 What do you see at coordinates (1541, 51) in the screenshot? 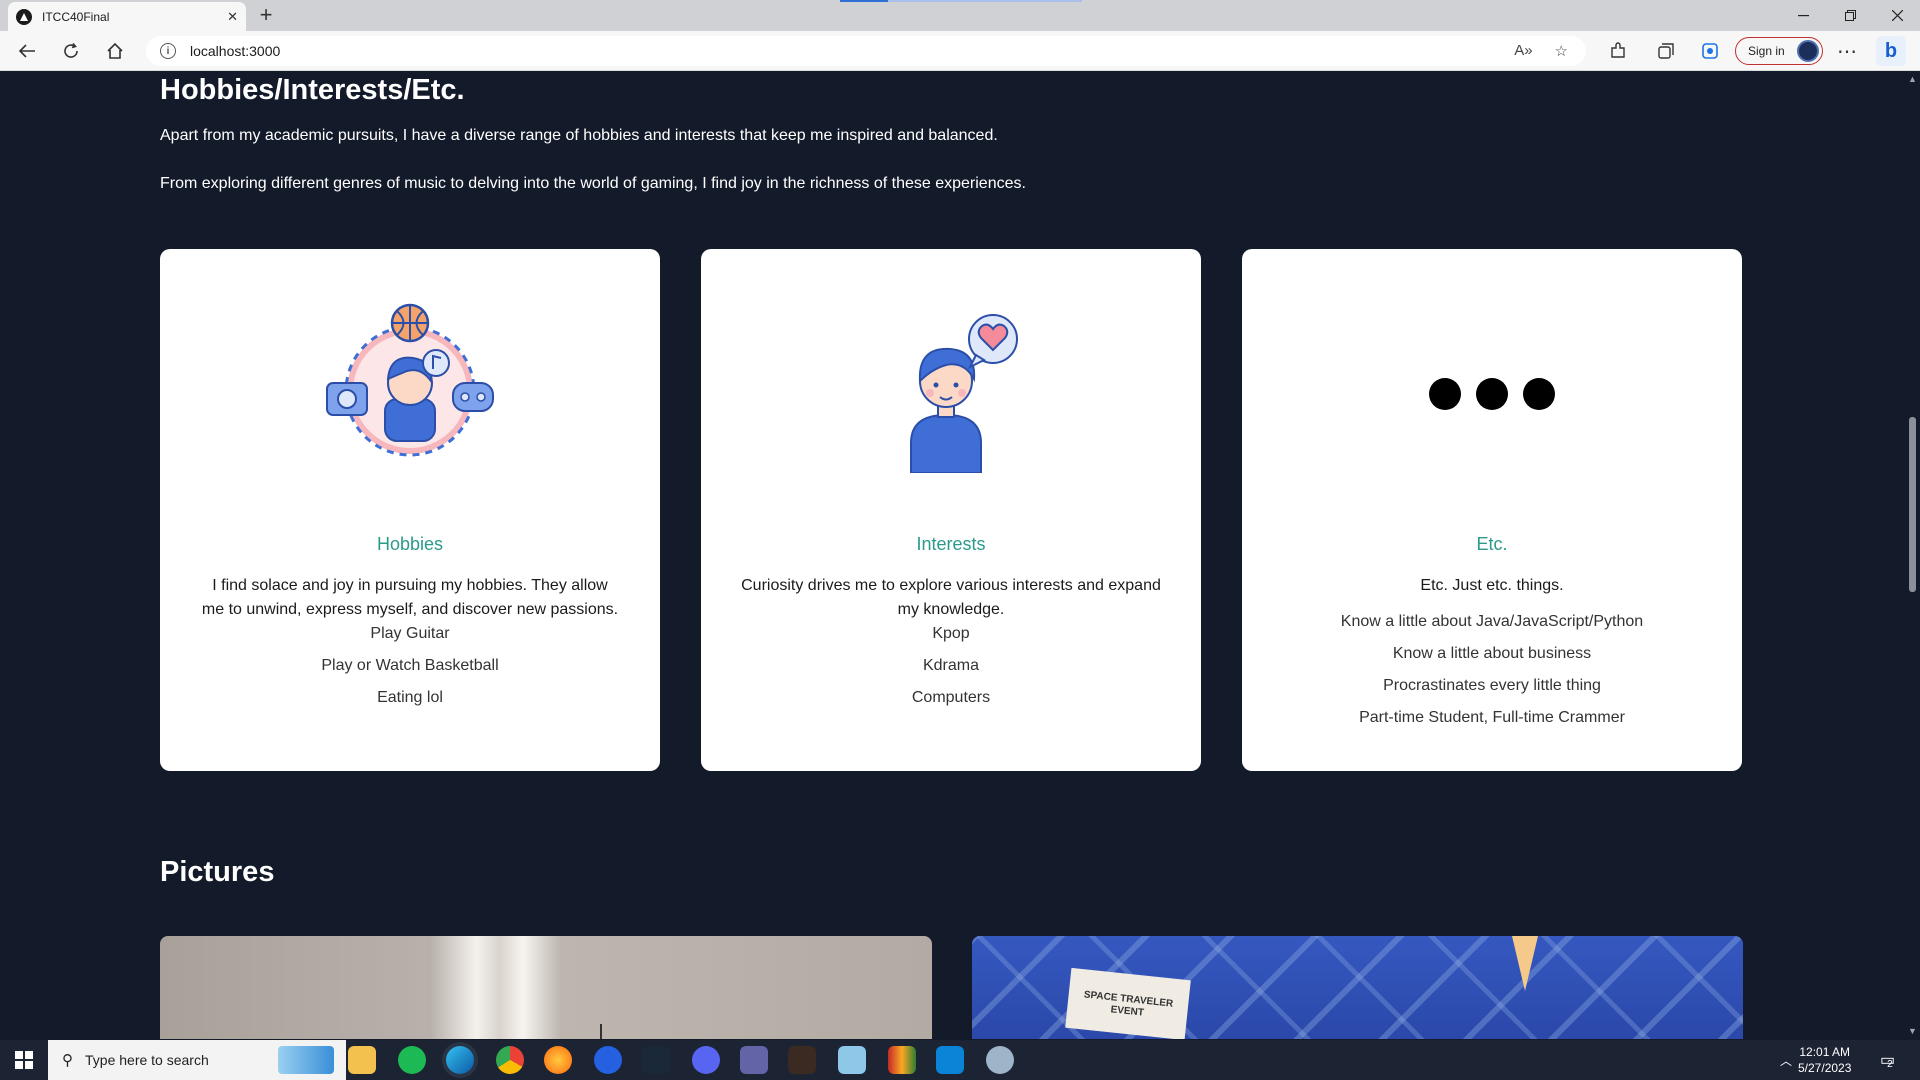
I see `address-bar-actions: A» ☆` at bounding box center [1541, 51].